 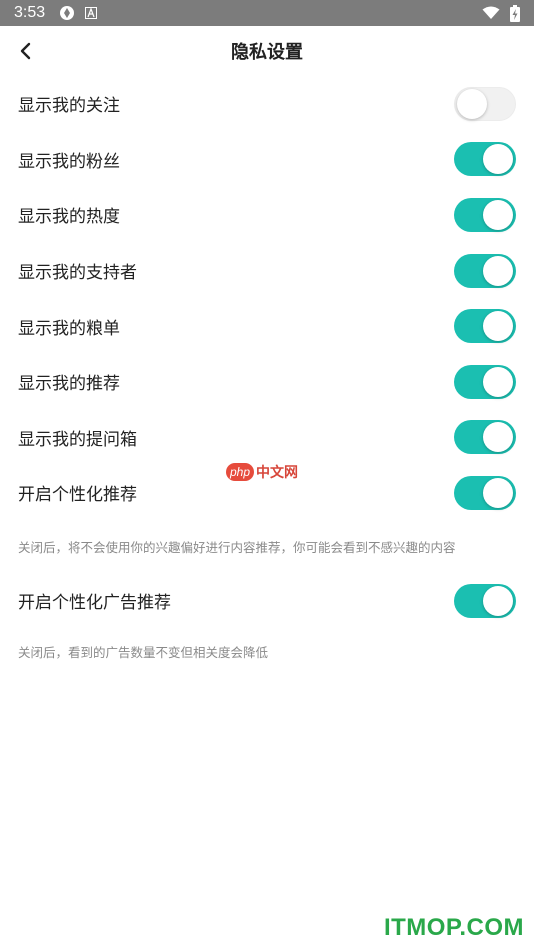 I want to click on a-icon, so click(x=91, y=13).